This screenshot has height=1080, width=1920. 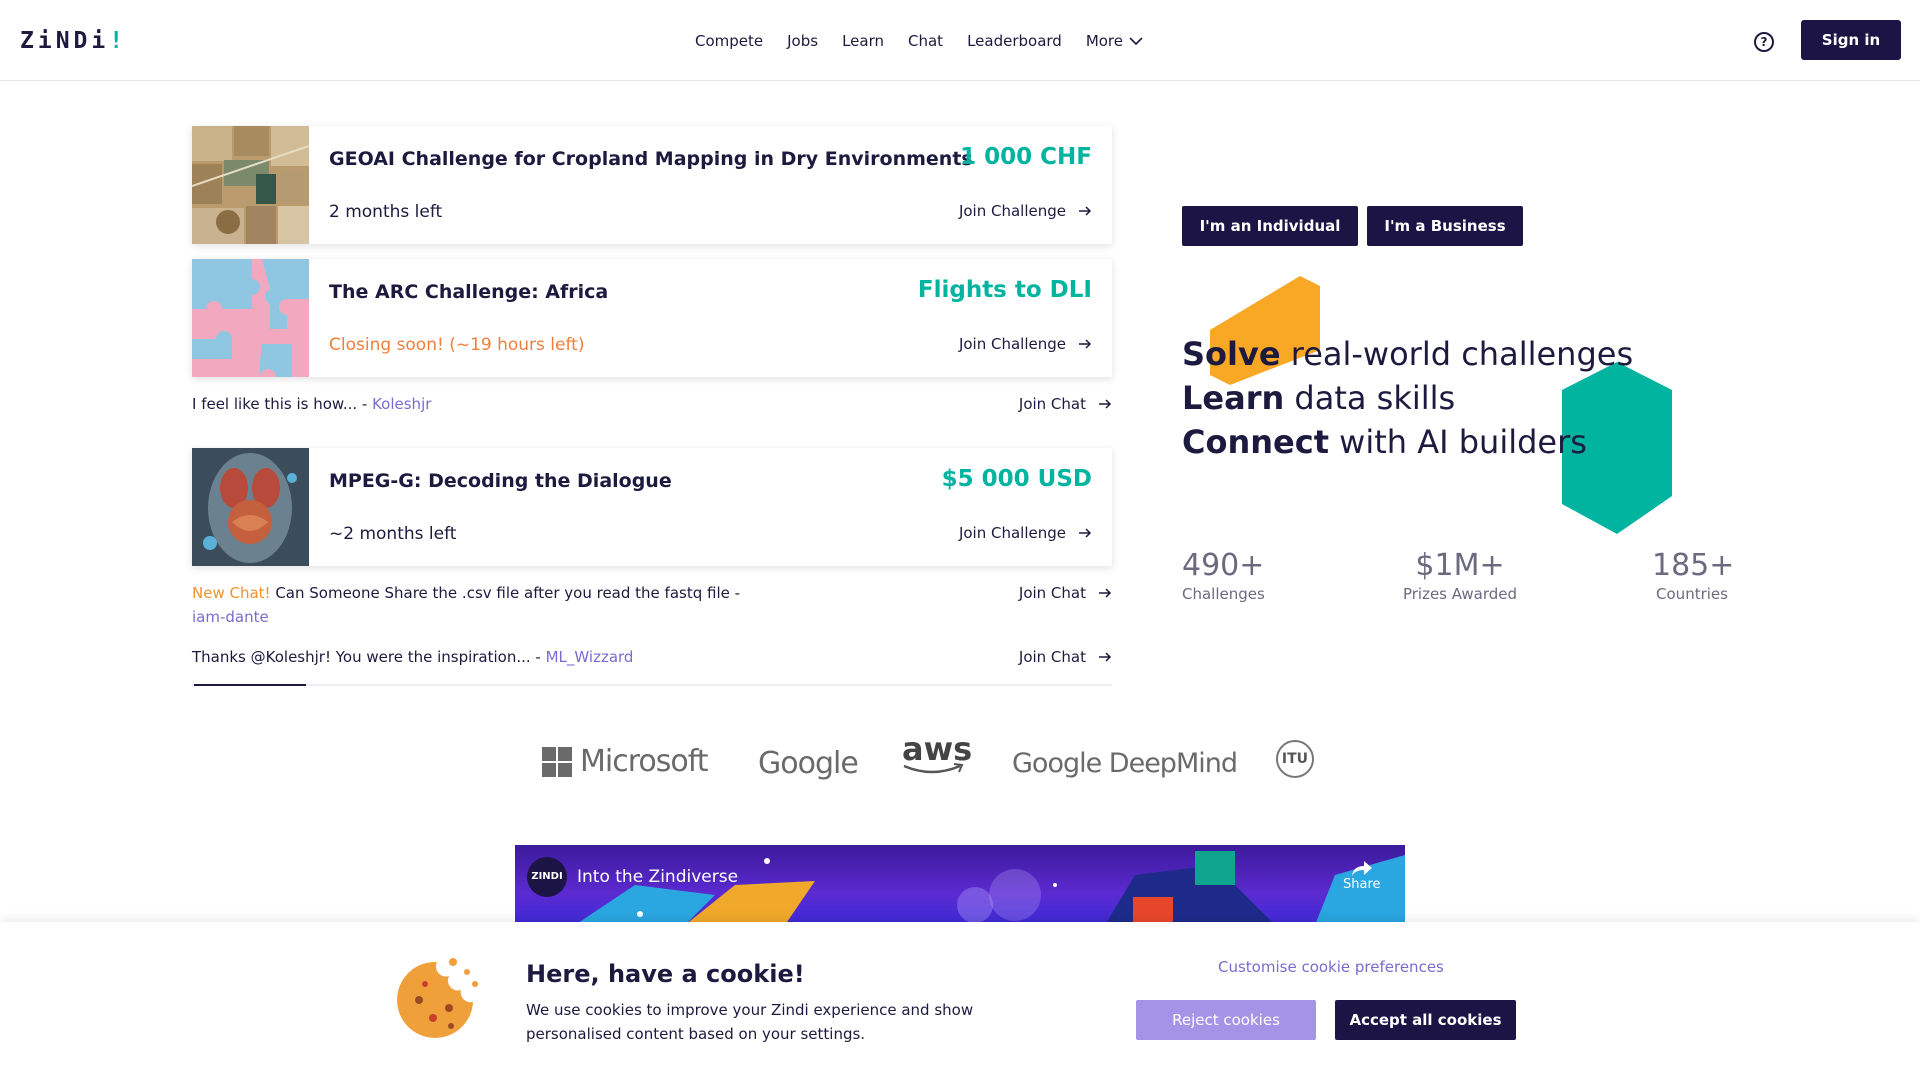 What do you see at coordinates (250, 685) in the screenshot?
I see `scroll-indicator` at bounding box center [250, 685].